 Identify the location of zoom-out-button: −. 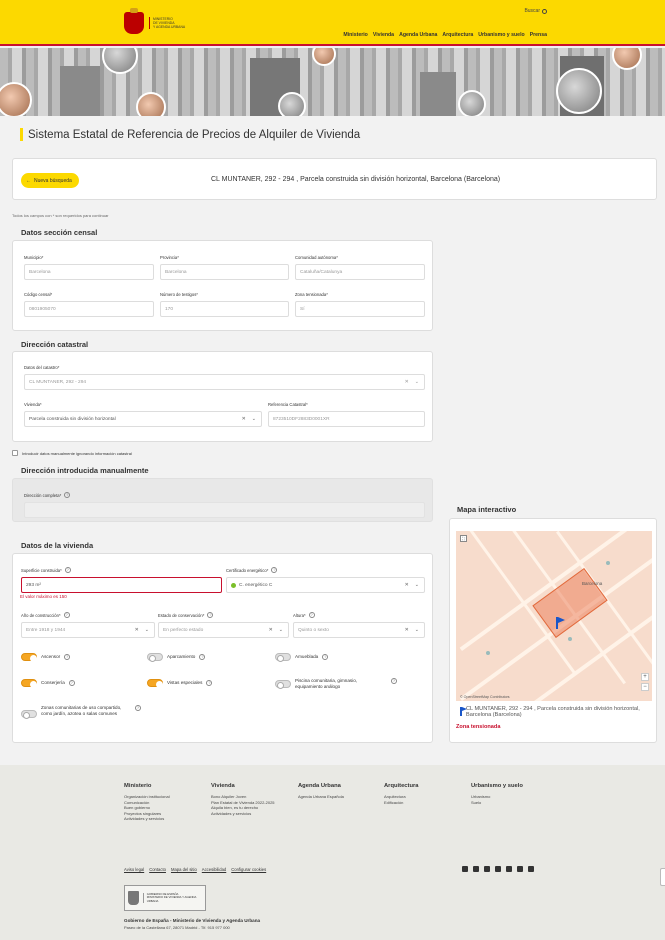
(645, 687).